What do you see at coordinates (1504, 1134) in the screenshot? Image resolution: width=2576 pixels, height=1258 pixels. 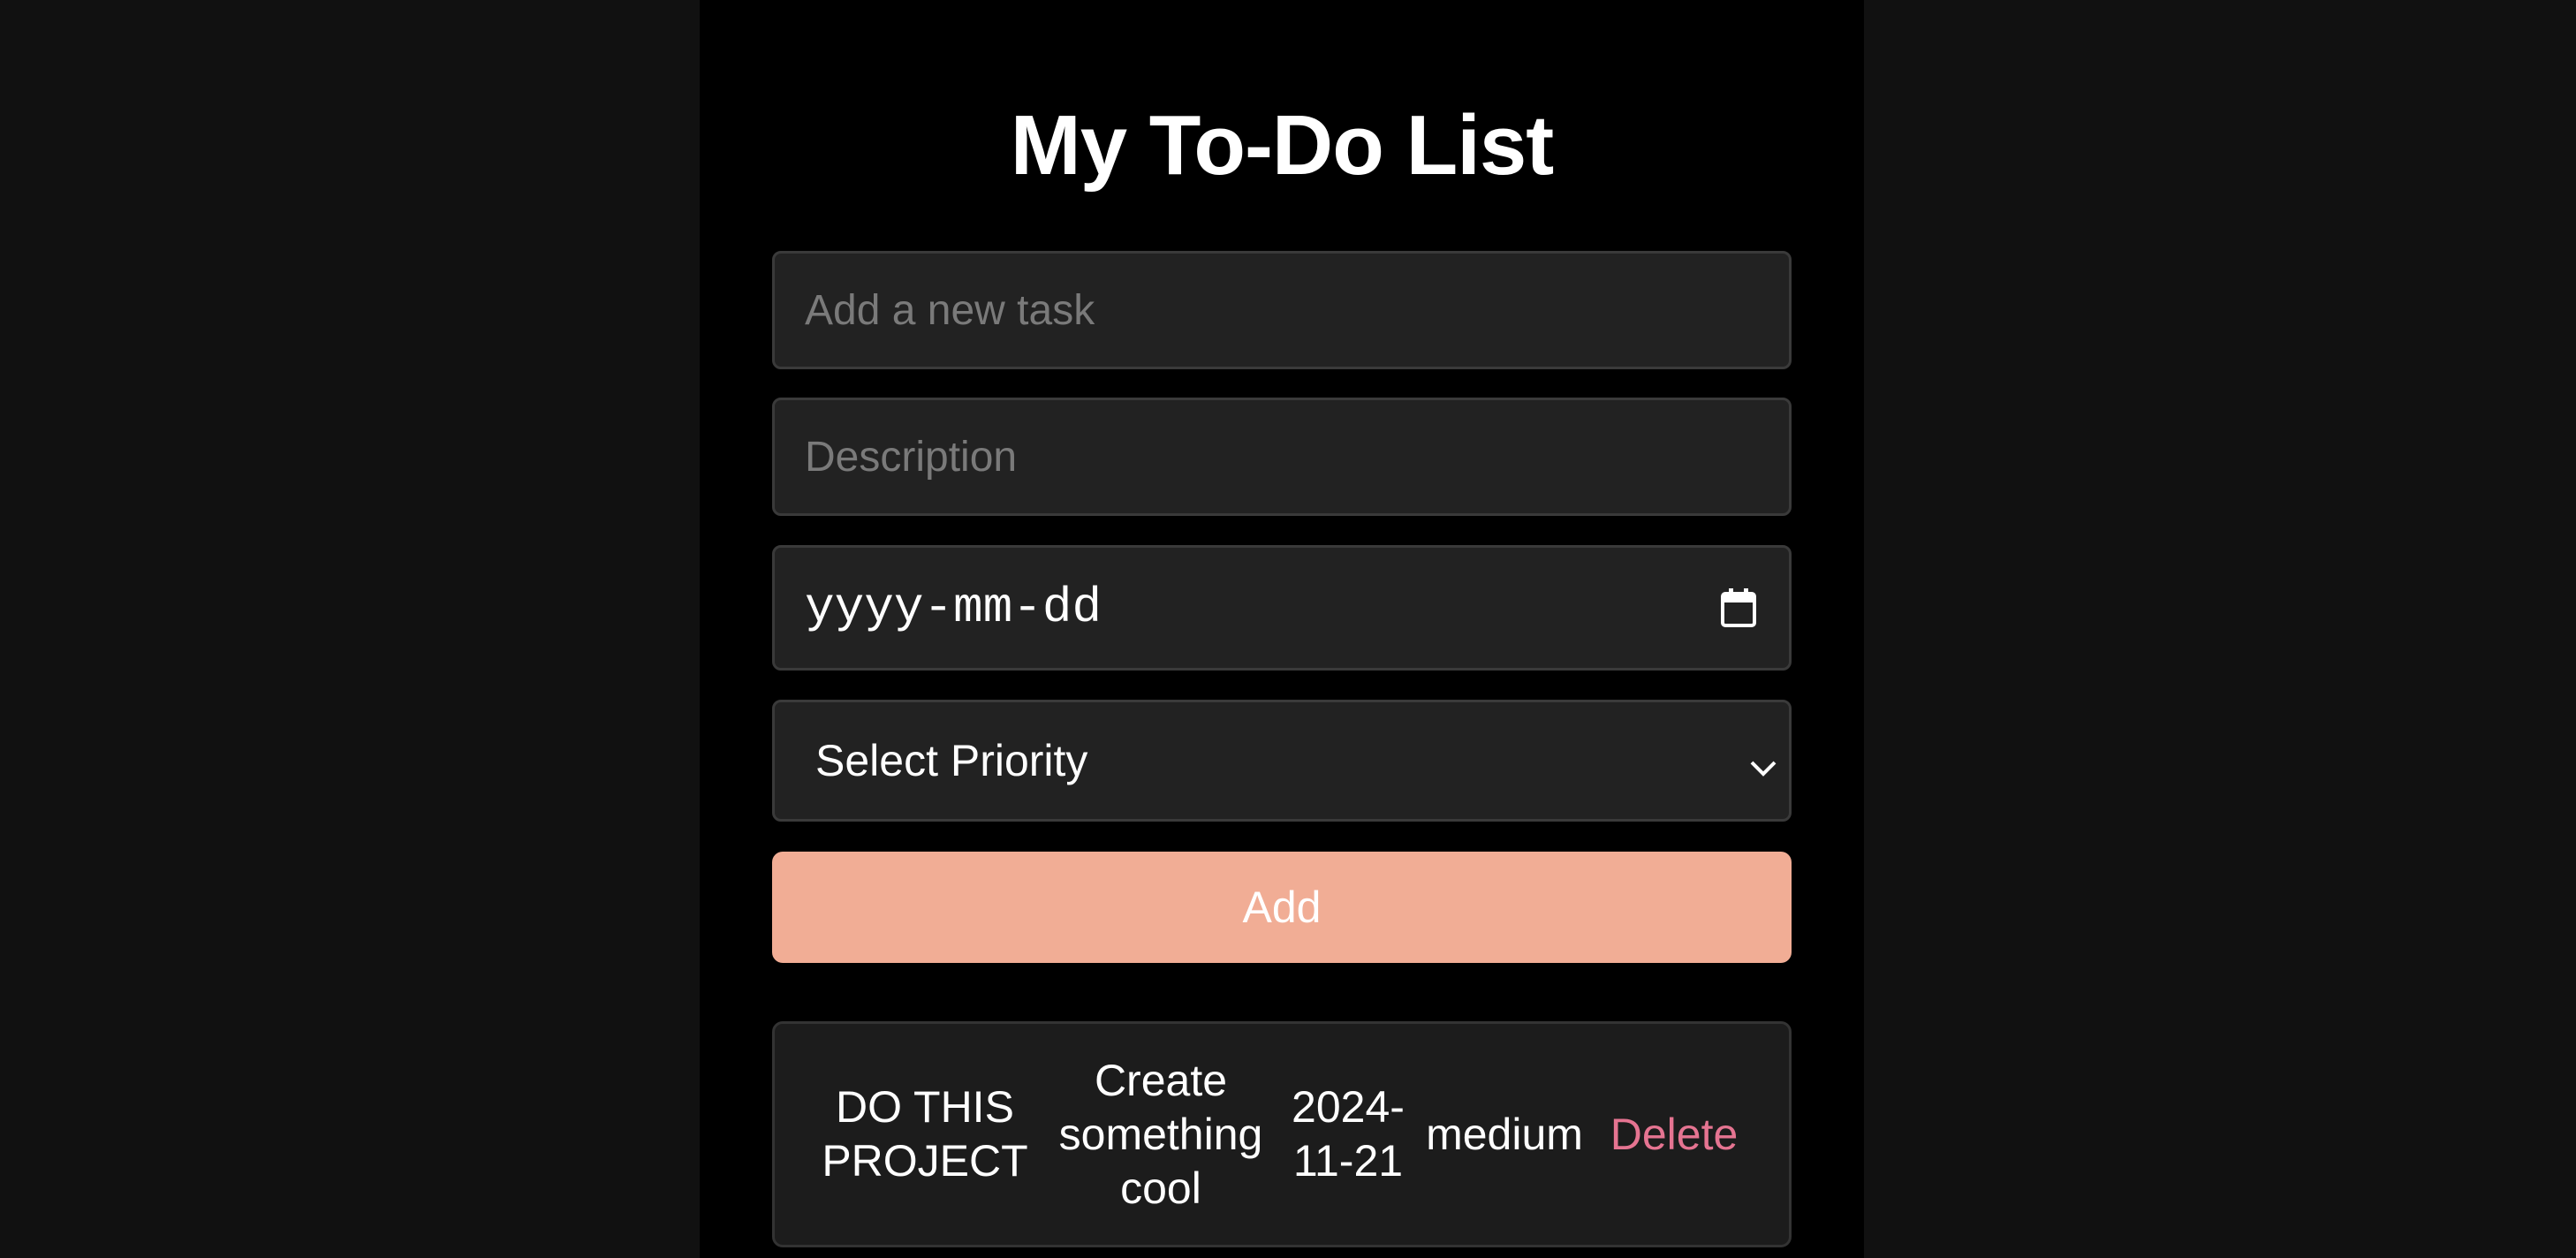 I see `task-priority: medium` at bounding box center [1504, 1134].